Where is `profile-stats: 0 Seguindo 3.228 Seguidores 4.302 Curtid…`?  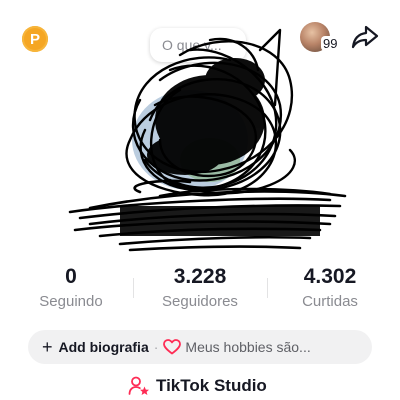 profile-stats: 0 Seguindo 3.228 Seguidores 4.302 Curtid… is located at coordinates (200, 289).